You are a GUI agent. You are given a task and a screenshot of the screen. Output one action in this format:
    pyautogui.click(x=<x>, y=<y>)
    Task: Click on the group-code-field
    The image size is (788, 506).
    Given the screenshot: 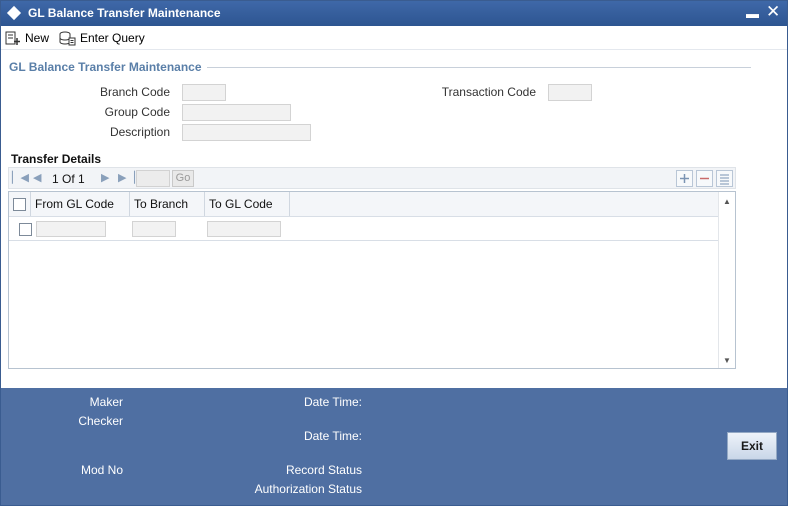 What is the action you would take?
    pyautogui.click(x=236, y=112)
    